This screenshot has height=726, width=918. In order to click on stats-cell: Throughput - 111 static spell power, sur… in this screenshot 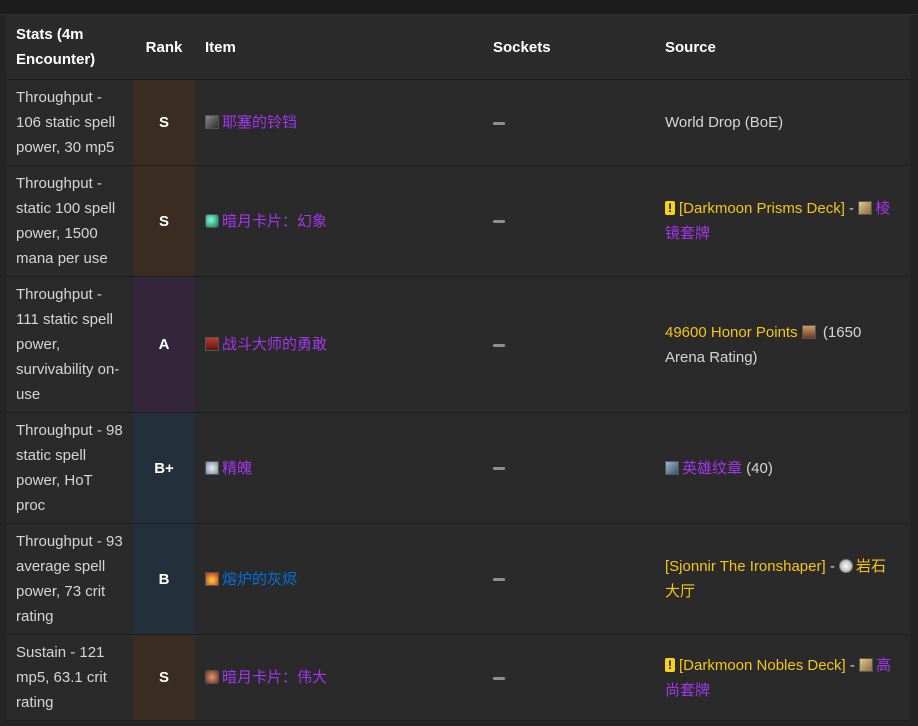, I will do `click(69, 344)`.